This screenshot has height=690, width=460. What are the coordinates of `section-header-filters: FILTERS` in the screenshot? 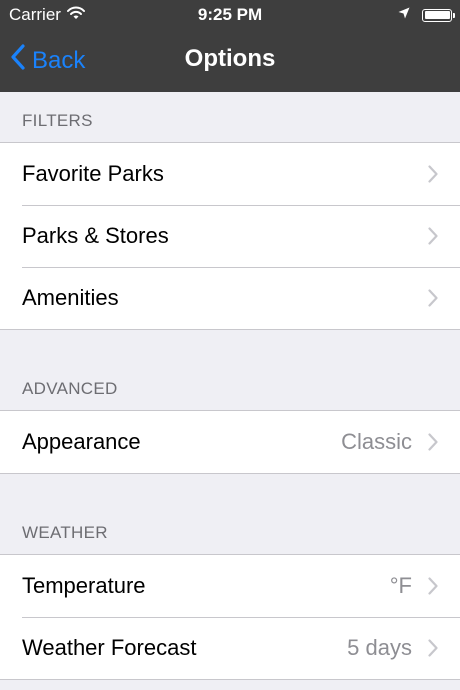 It's located at (57, 120).